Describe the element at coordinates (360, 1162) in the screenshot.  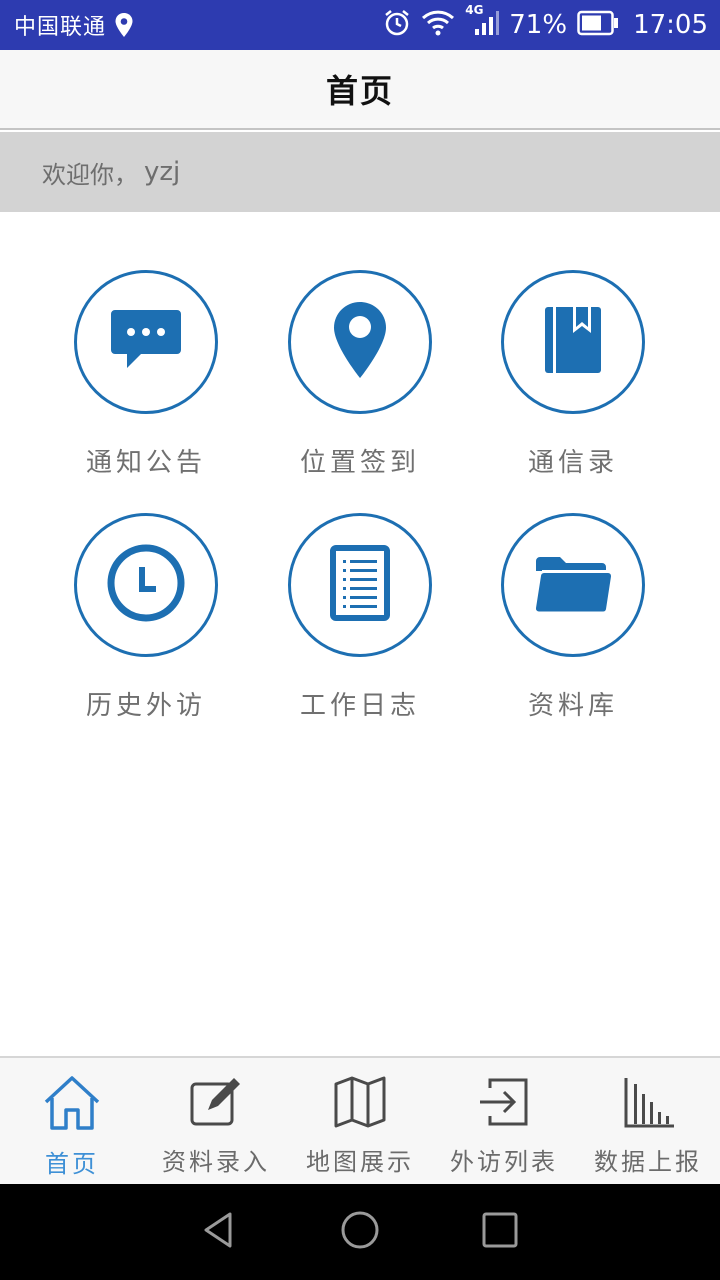
I see `nav-label: 地图展示` at that location.